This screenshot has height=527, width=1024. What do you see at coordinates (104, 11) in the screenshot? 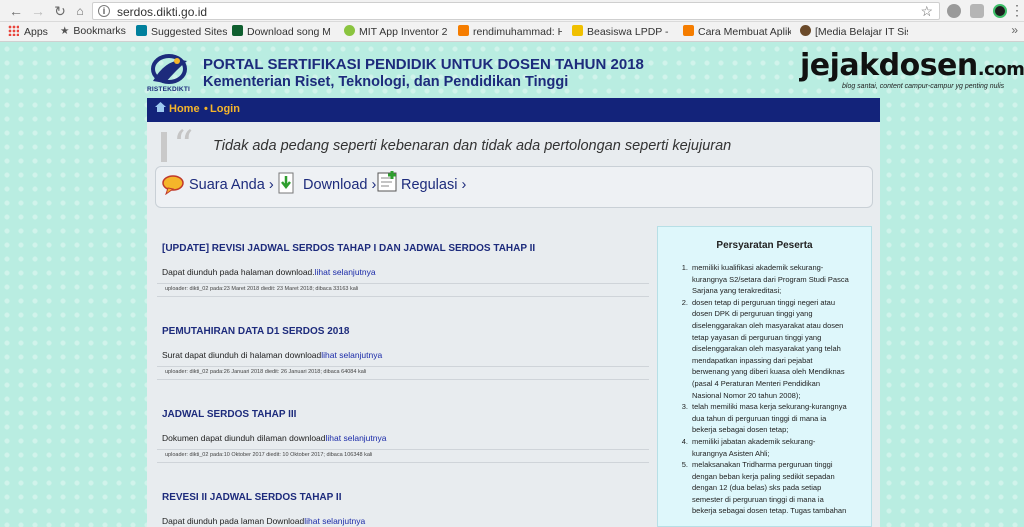
I see `info-icon: i` at bounding box center [104, 11].